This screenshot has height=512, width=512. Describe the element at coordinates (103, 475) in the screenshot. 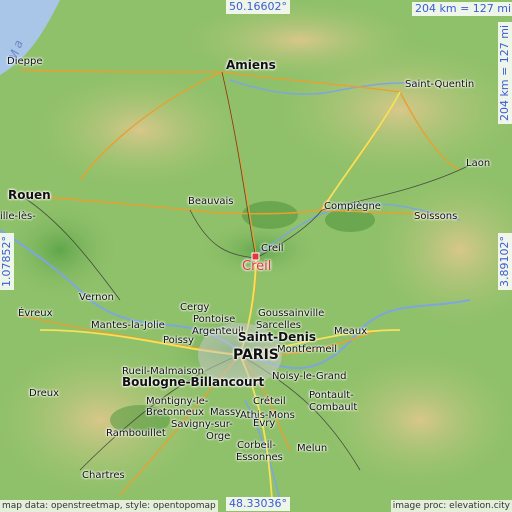

I see `city-chartres: Chartres` at that location.